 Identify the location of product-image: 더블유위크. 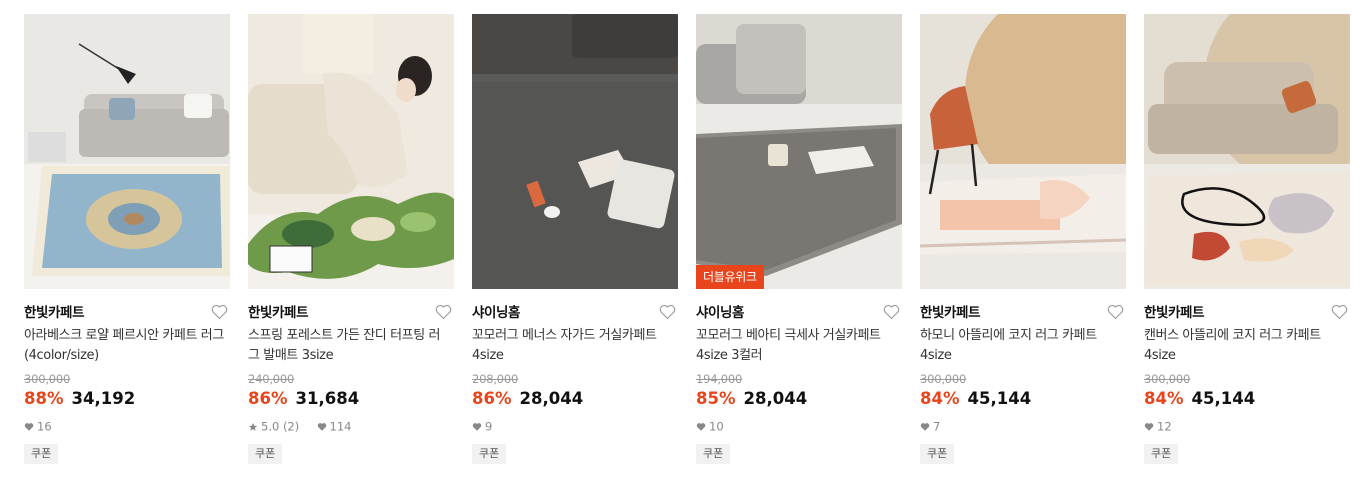
(799, 151).